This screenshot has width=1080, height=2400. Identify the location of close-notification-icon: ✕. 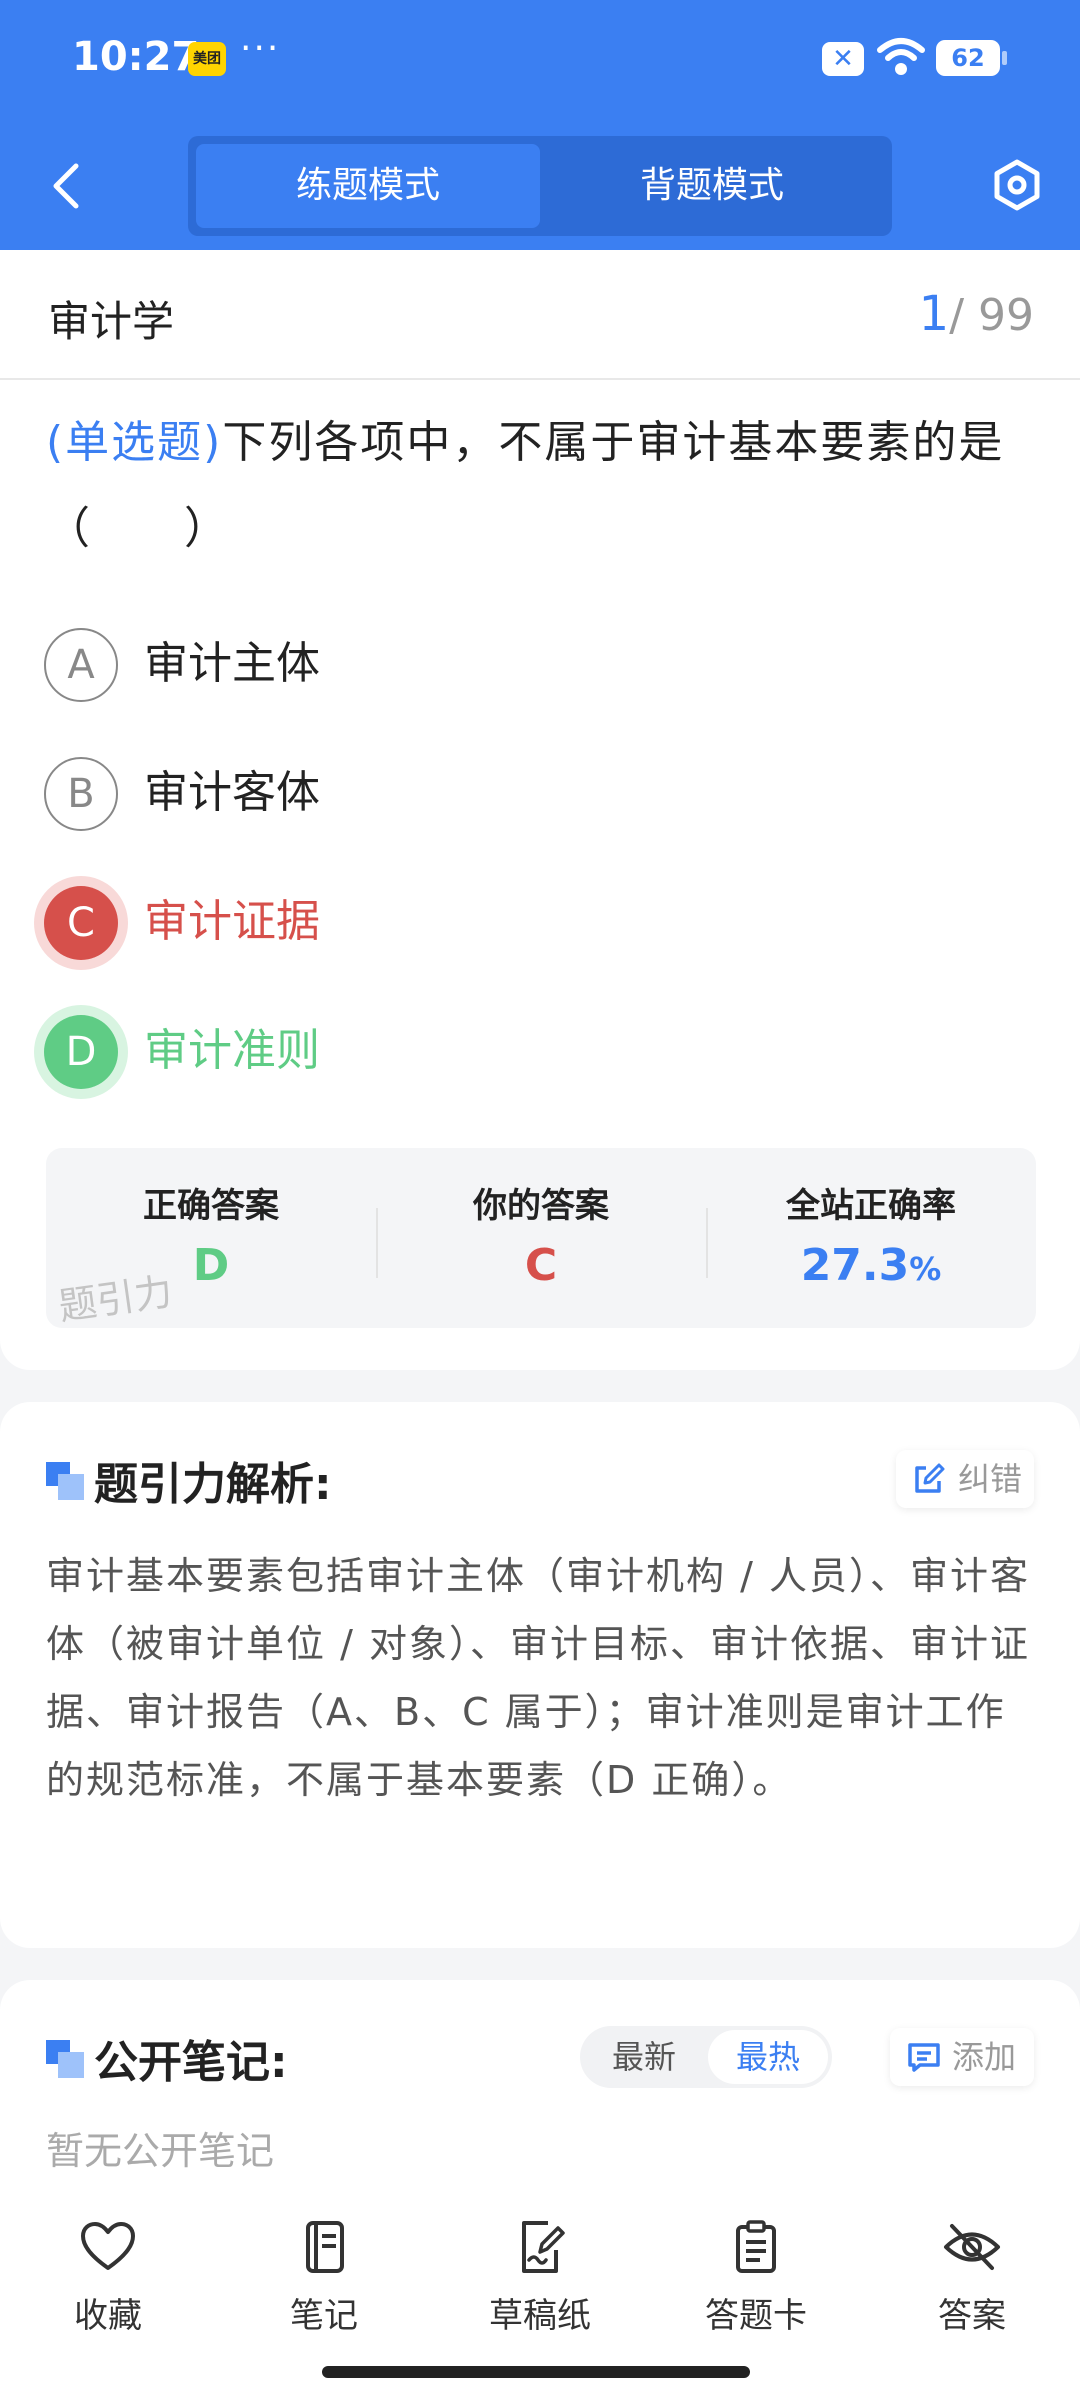
(843, 59).